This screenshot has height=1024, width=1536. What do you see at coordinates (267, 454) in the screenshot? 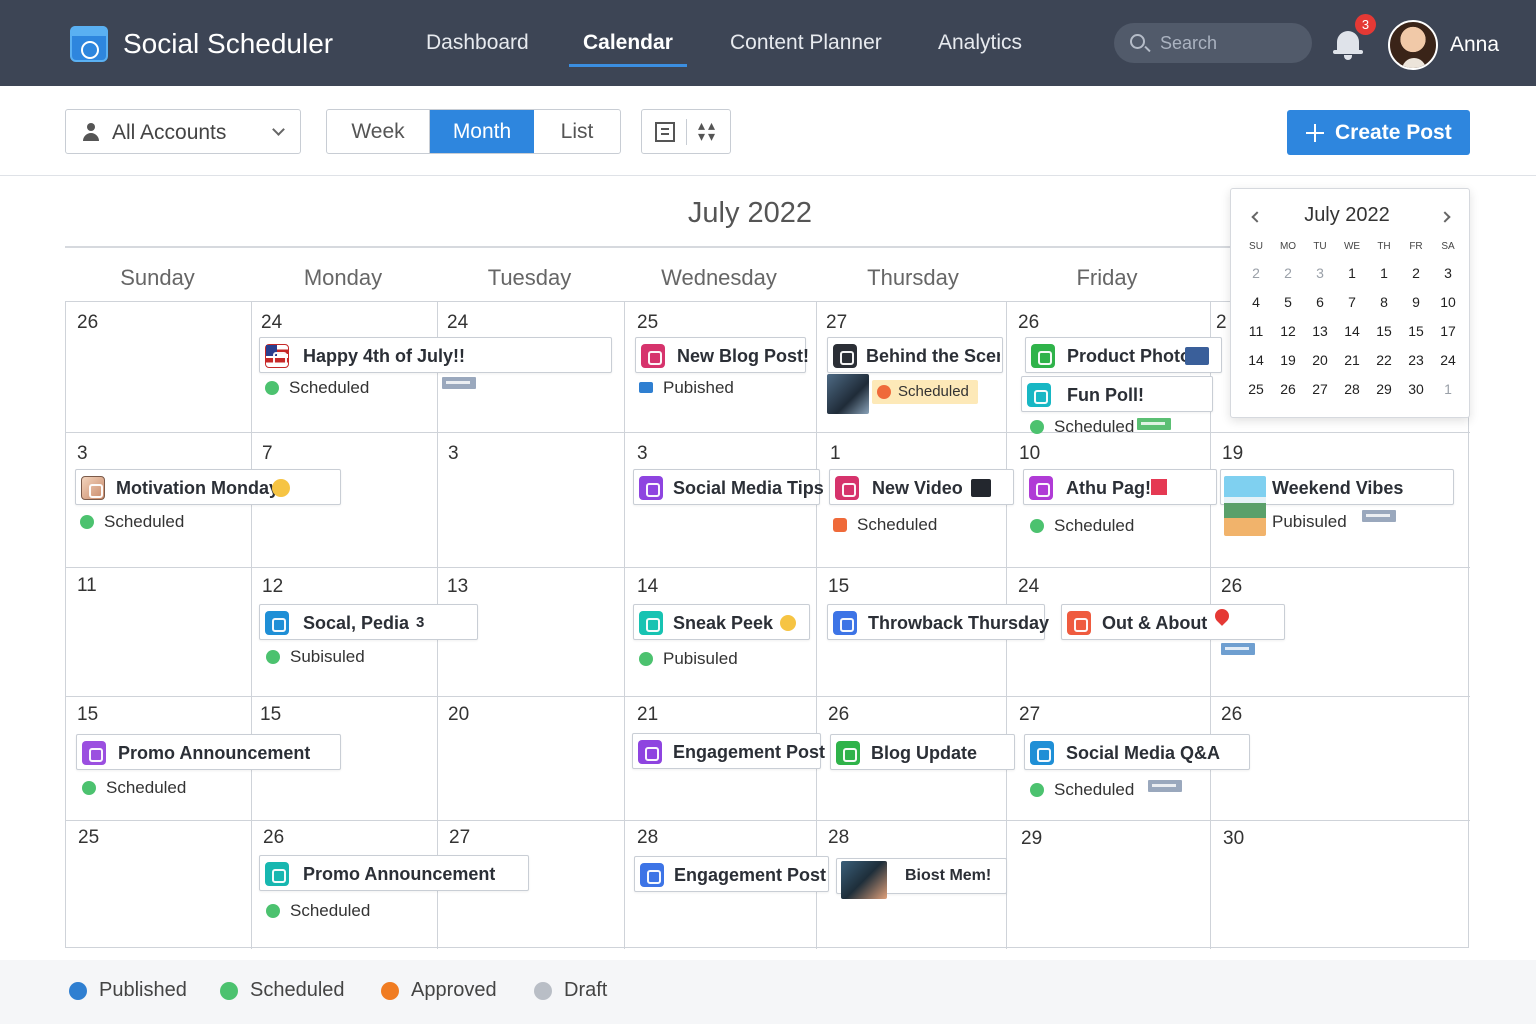
I see `day-number: 7` at bounding box center [267, 454].